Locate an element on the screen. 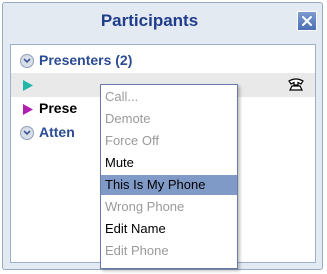 Image resolution: width=327 pixels, height=274 pixels. phone-icon is located at coordinates (296, 84).